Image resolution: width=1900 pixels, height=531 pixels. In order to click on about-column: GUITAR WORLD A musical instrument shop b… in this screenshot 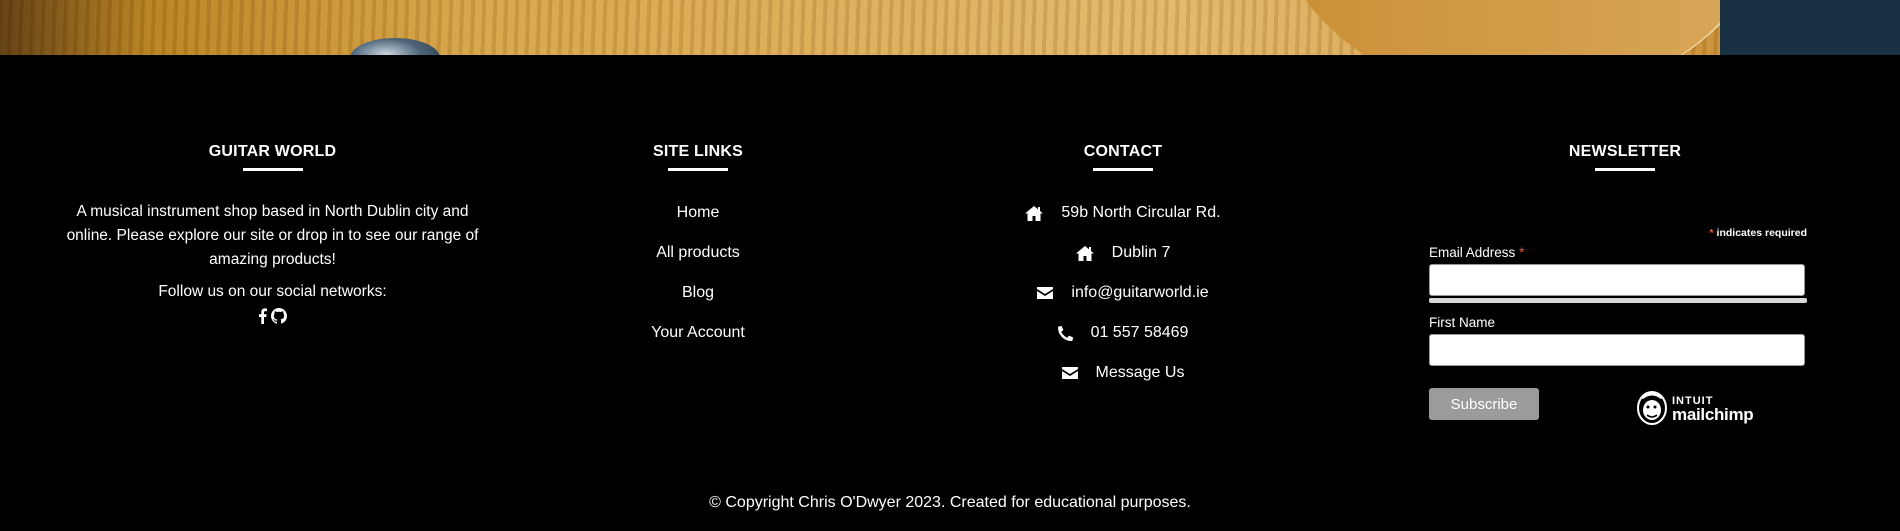, I will do `click(272, 236)`.